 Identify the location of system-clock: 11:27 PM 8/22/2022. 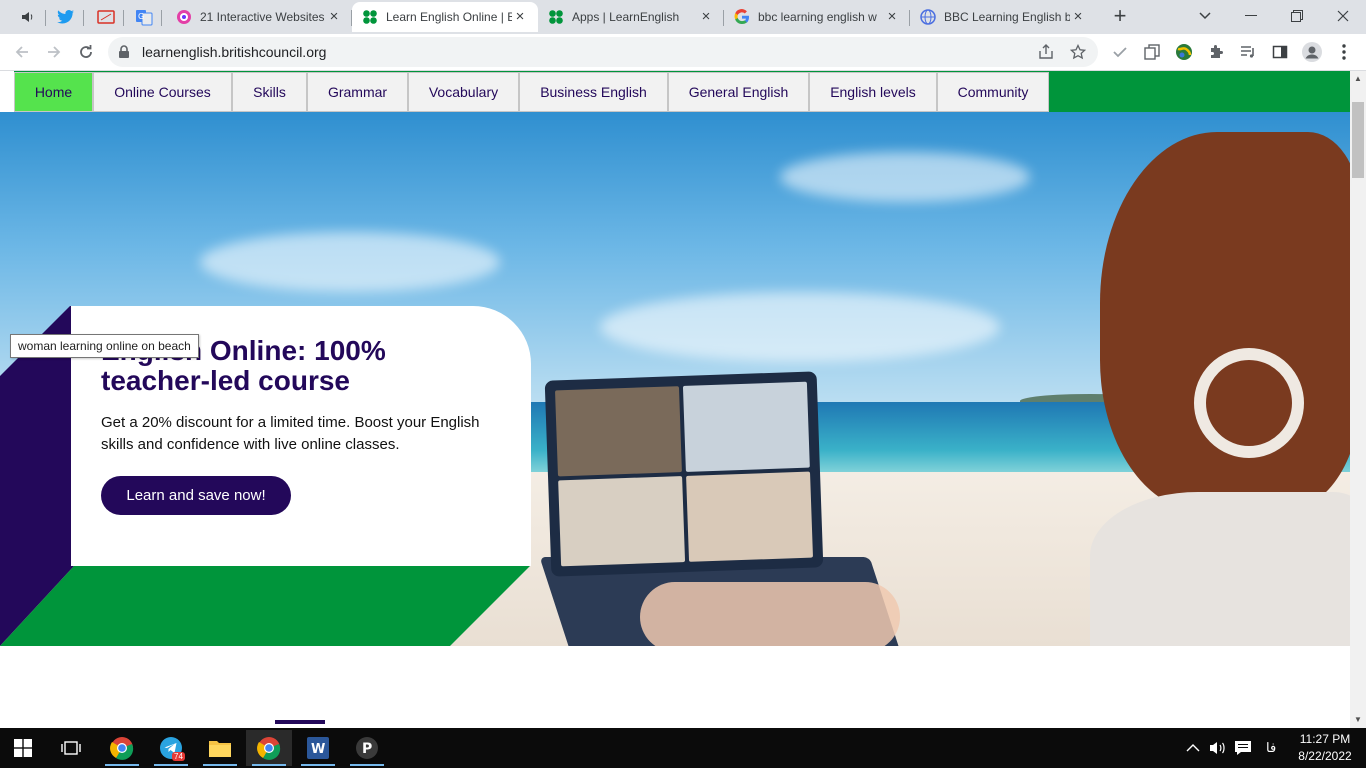
(1325, 748).